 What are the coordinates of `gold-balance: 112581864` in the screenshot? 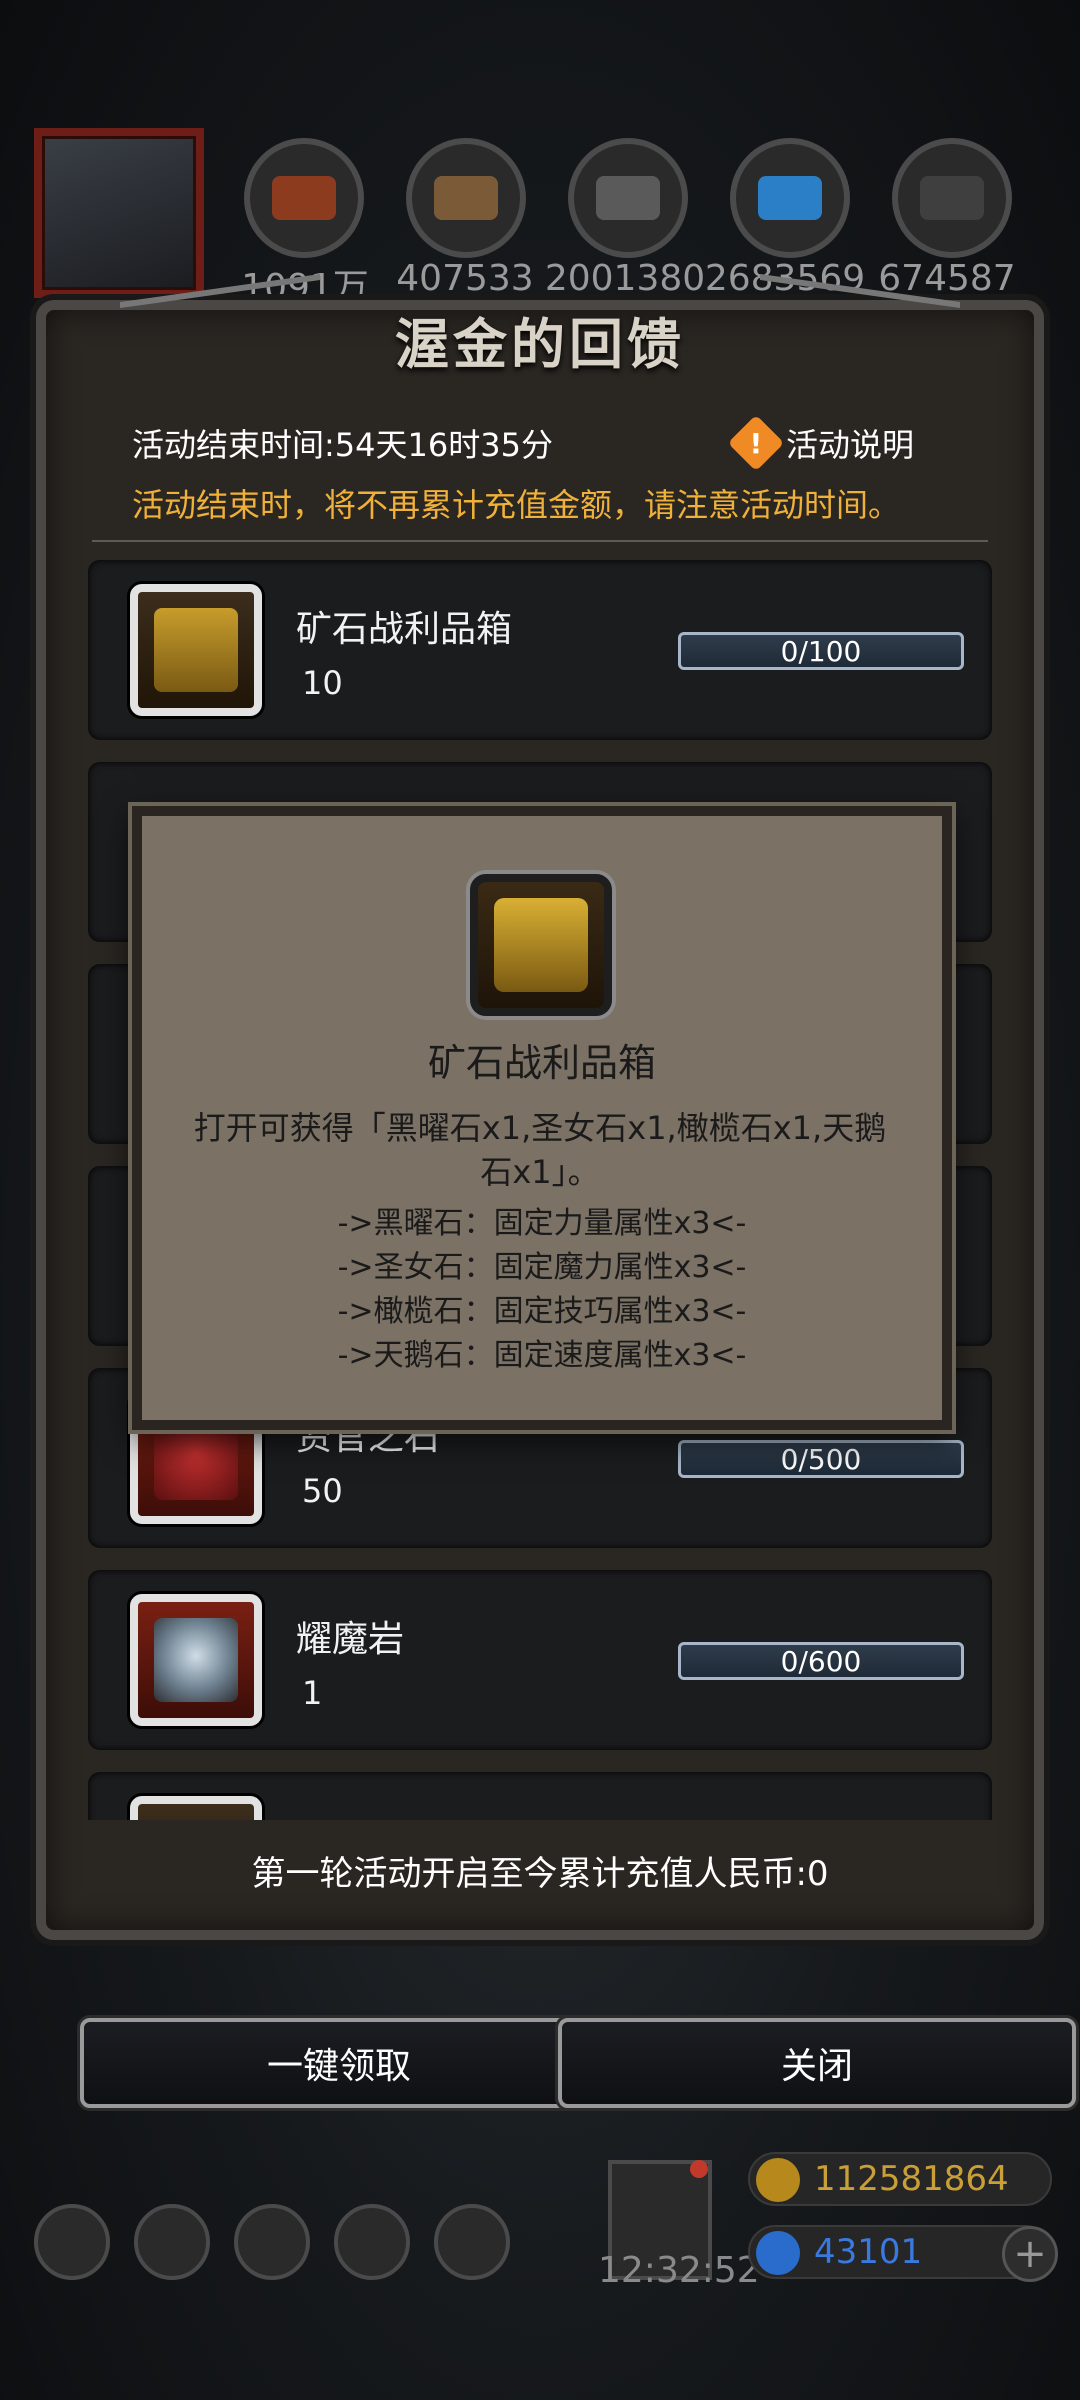 It's located at (900, 2179).